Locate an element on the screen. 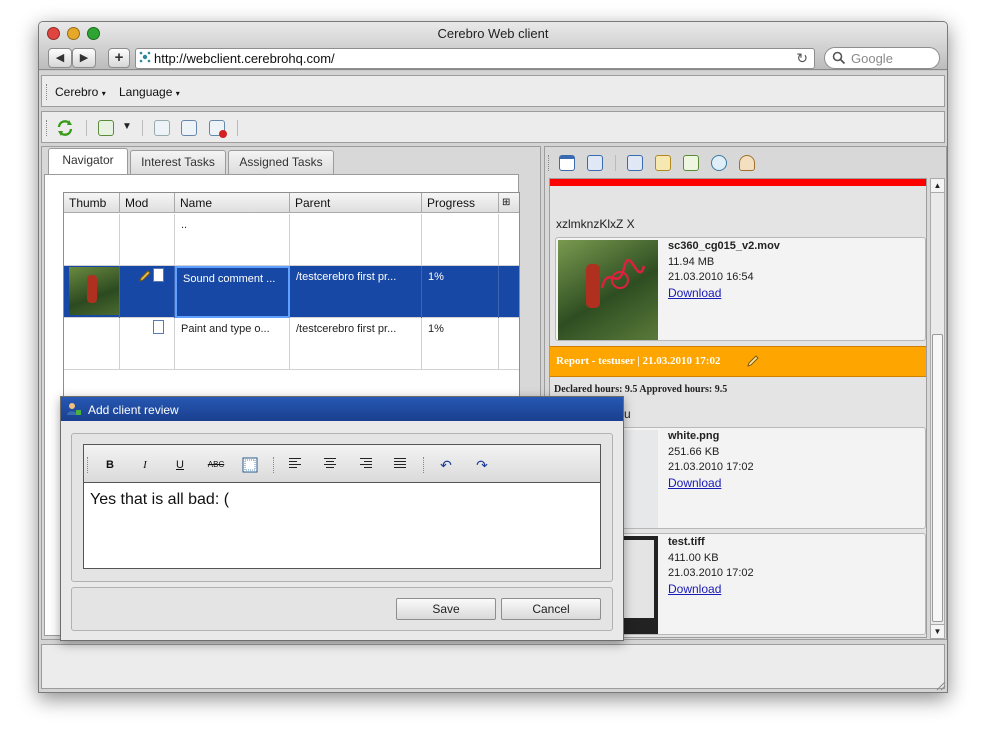 The width and height of the screenshot is (984, 744). tab-navigator: Navigator is located at coordinates (88, 161).